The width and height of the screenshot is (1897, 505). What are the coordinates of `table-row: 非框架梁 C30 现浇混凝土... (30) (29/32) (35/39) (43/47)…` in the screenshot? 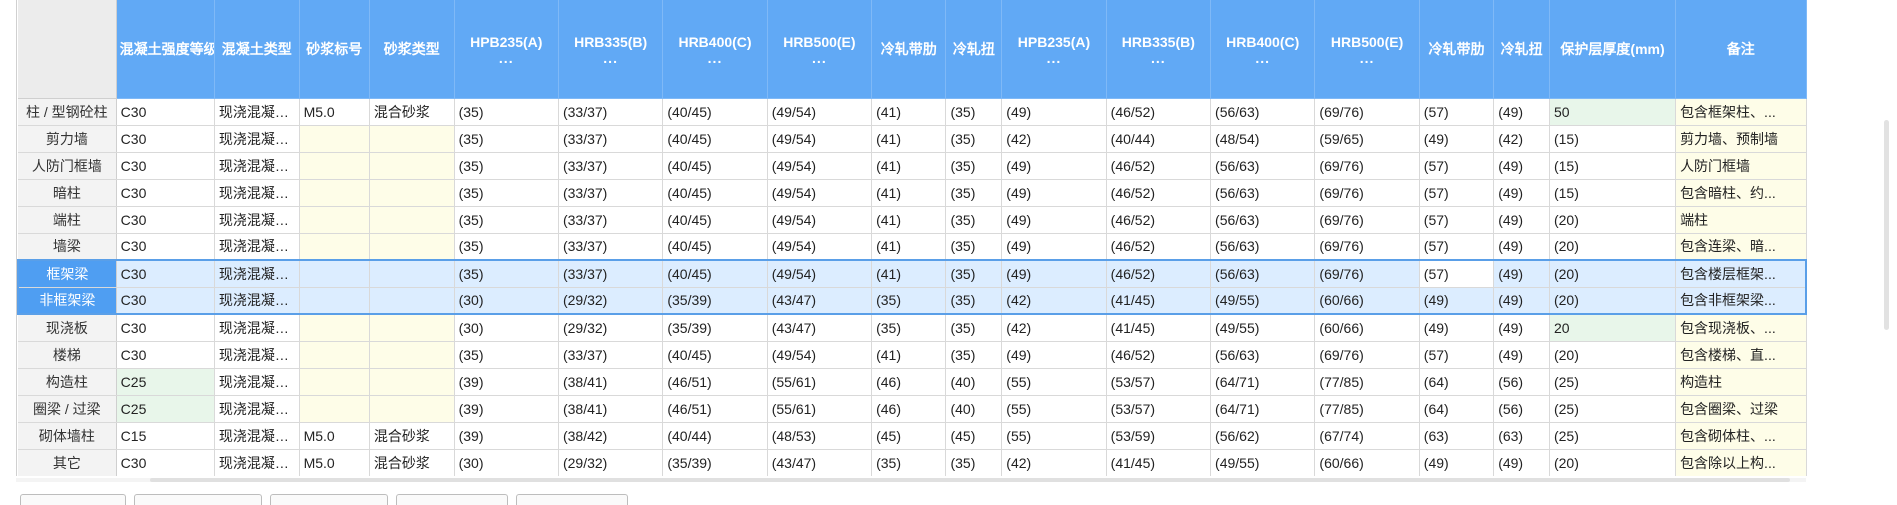 It's located at (912, 301).